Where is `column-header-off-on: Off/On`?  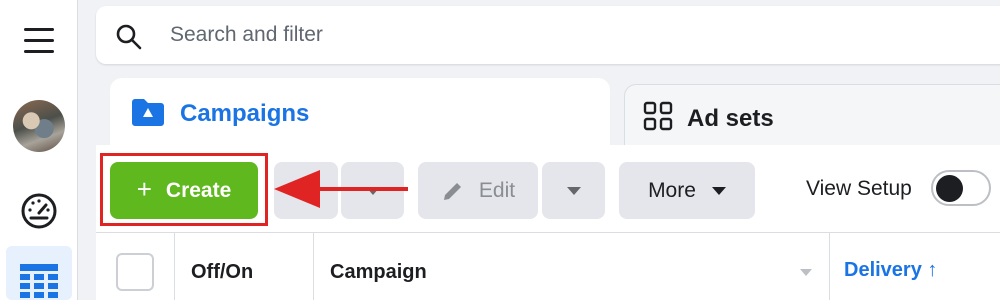
column-header-off-on: Off/On is located at coordinates (244, 266).